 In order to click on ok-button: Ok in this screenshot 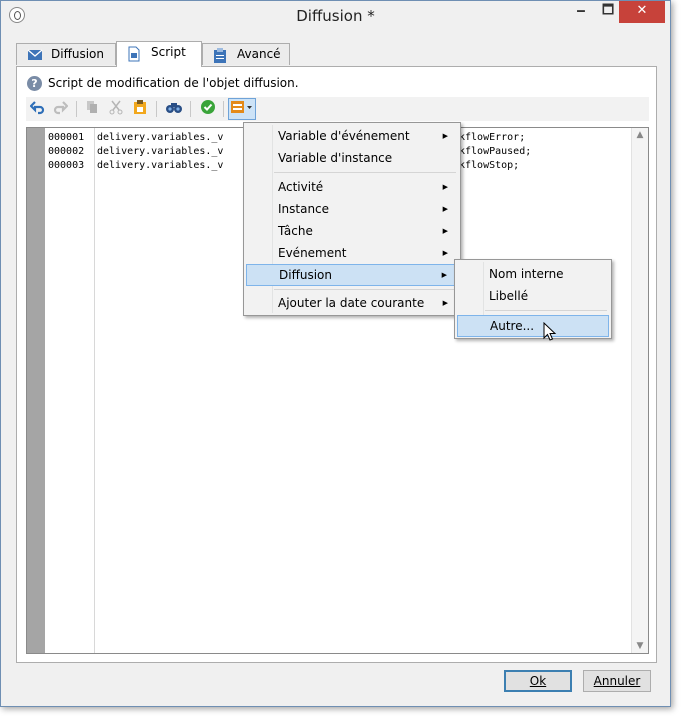, I will do `click(538, 681)`.